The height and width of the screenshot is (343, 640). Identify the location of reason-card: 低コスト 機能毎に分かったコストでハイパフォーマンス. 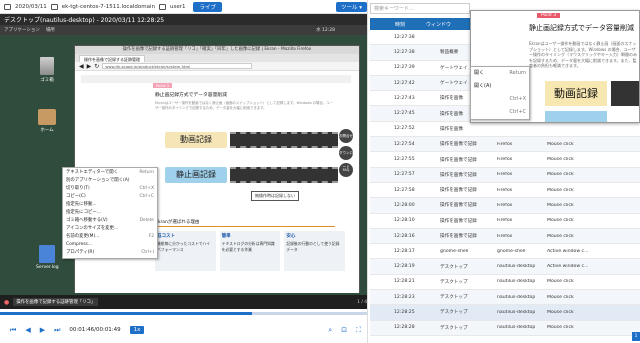
(185, 251).